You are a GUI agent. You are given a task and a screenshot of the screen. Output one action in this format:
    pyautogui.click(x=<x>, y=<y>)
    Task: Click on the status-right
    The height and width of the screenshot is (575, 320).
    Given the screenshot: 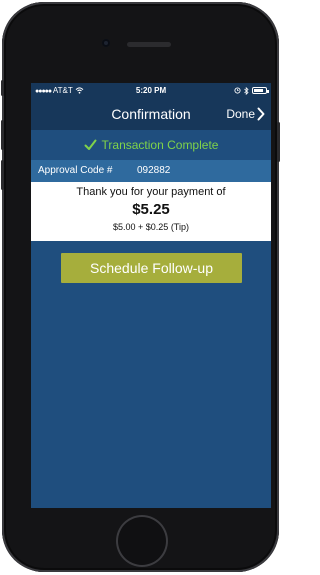 What is the action you would take?
    pyautogui.click(x=251, y=90)
    